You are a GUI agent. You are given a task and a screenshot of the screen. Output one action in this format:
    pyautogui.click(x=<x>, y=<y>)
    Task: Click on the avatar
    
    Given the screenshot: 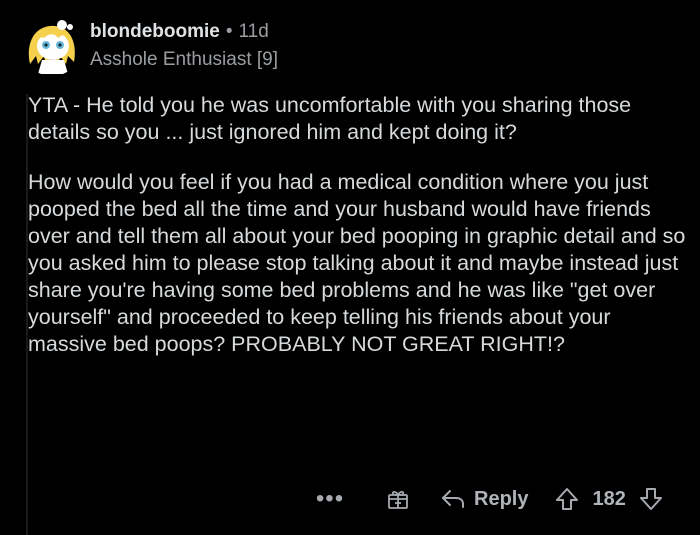 What is the action you would take?
    pyautogui.click(x=52, y=46)
    